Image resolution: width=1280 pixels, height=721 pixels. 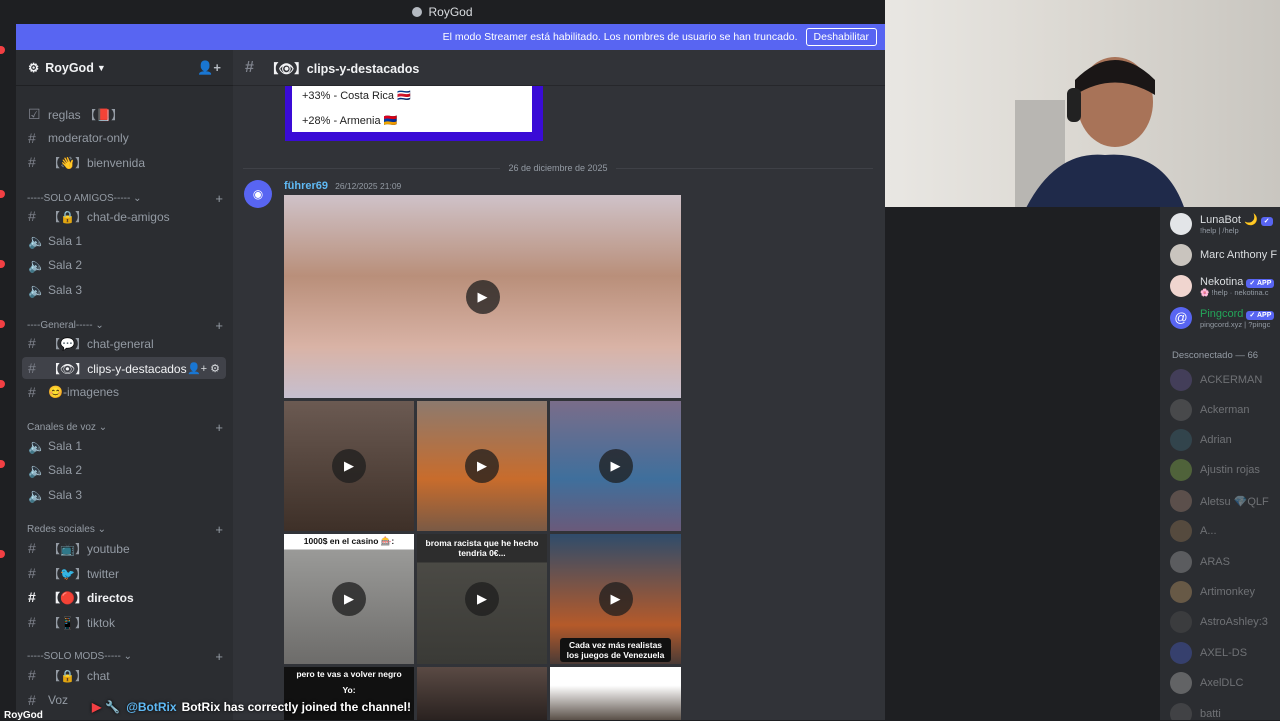 I want to click on member-item: Adrian, so click(x=1225, y=440).